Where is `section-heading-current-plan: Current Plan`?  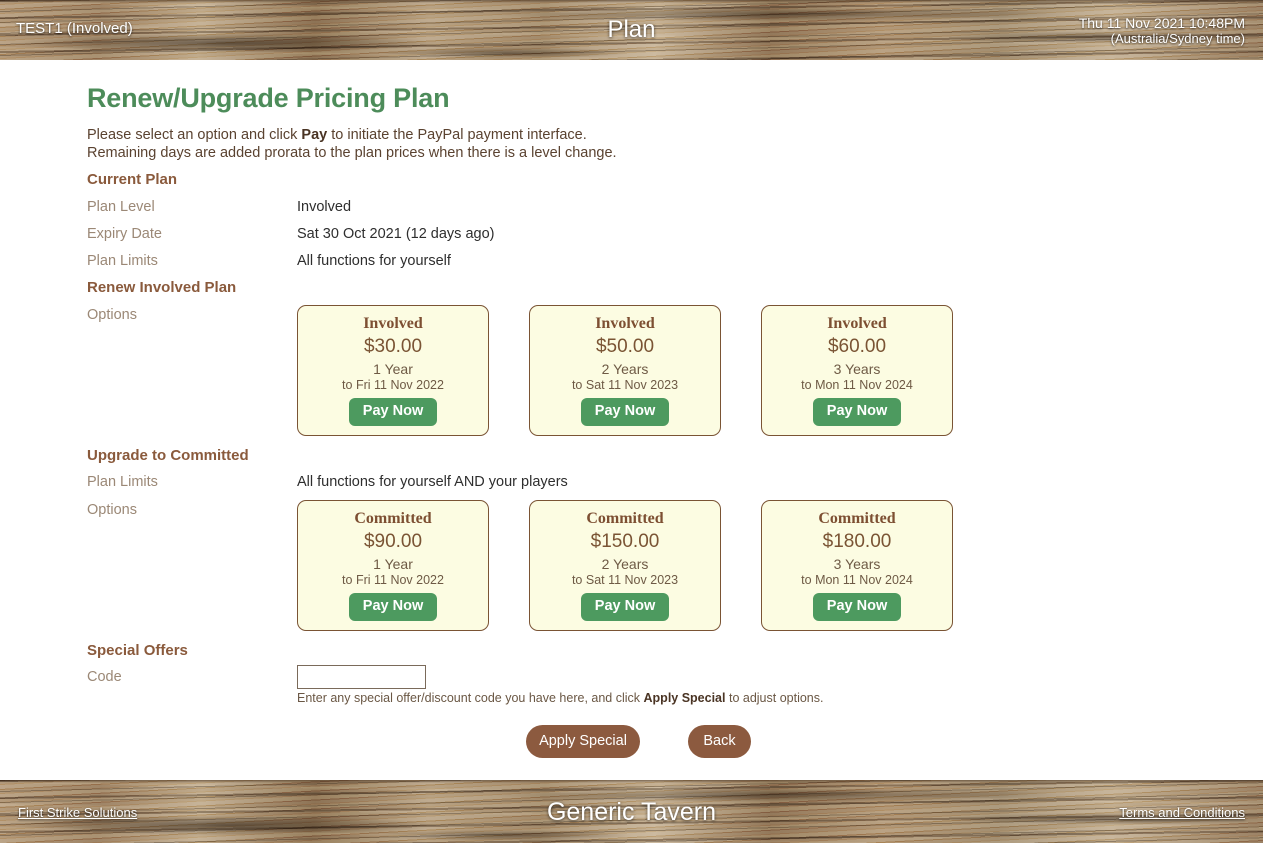 section-heading-current-plan: Current Plan is located at coordinates (132, 179).